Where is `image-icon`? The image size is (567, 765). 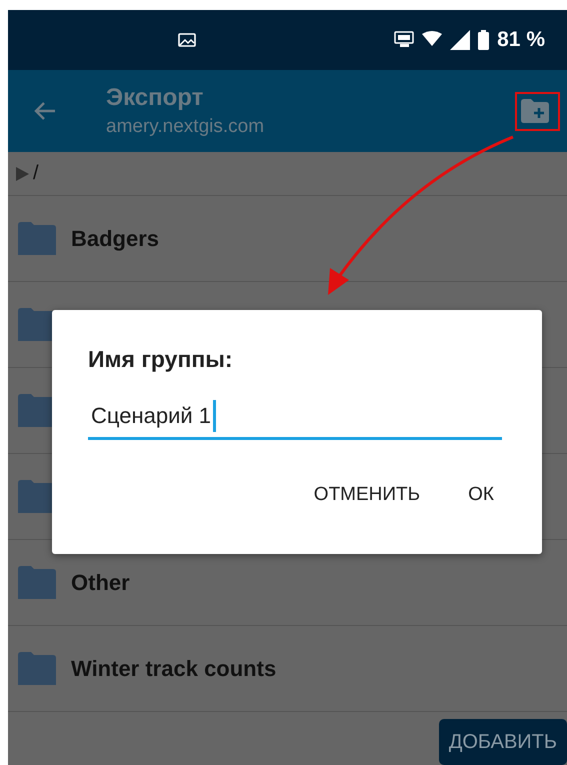 image-icon is located at coordinates (187, 40).